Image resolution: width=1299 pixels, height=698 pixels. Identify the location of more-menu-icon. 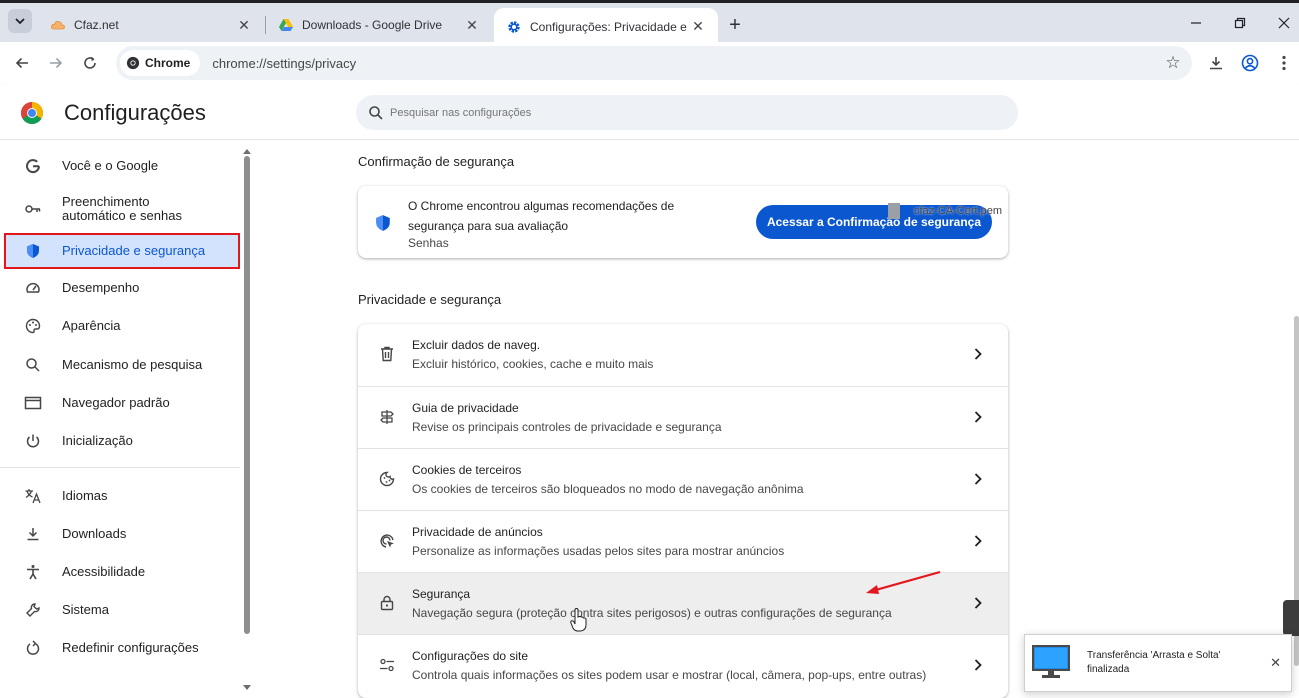
(1284, 63).